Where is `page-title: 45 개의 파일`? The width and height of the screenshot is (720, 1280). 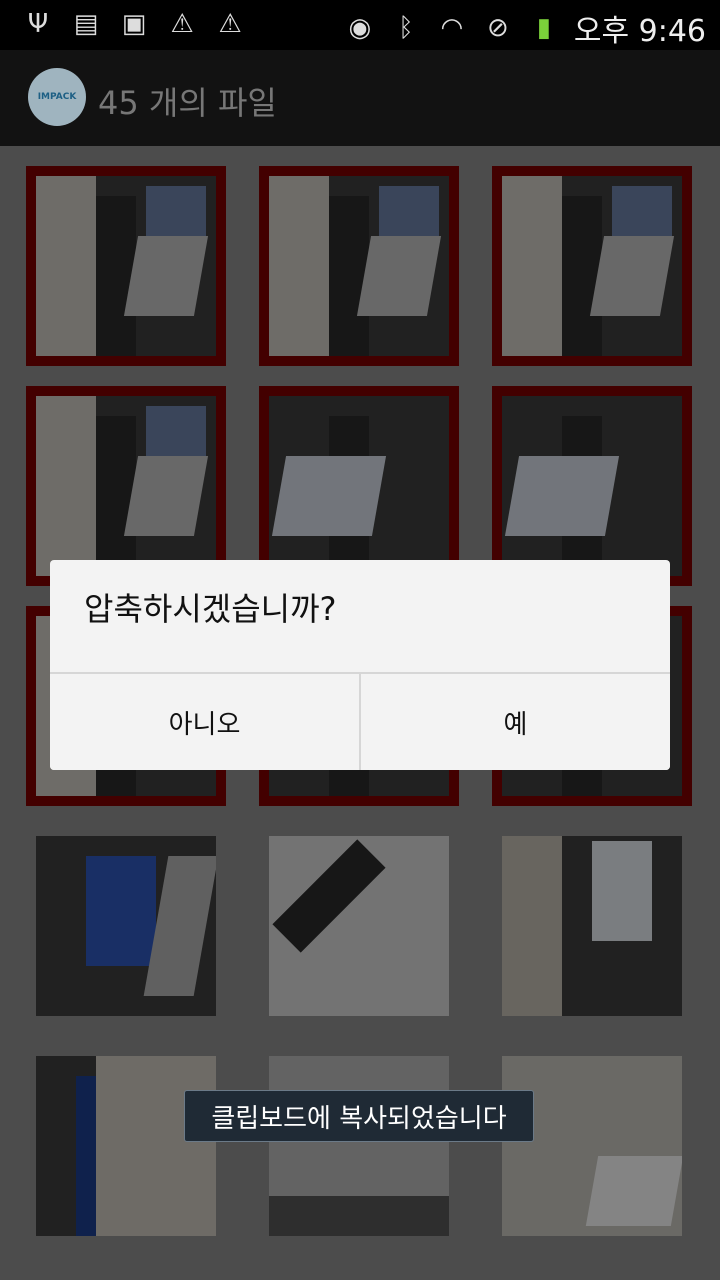
page-title: 45 개의 파일 is located at coordinates (187, 103).